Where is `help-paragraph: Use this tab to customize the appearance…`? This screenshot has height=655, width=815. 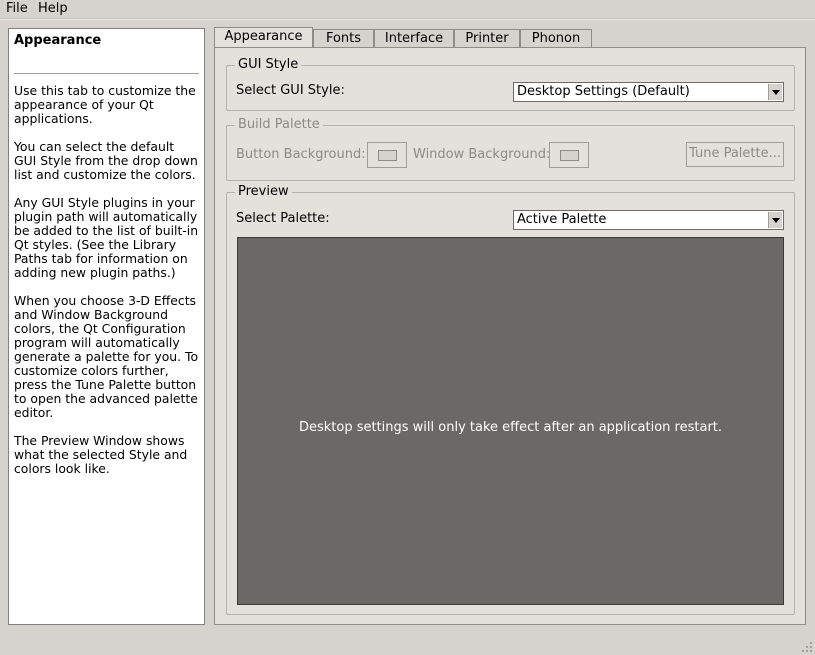 help-paragraph: Use this tab to customize the appearance… is located at coordinates (105, 104).